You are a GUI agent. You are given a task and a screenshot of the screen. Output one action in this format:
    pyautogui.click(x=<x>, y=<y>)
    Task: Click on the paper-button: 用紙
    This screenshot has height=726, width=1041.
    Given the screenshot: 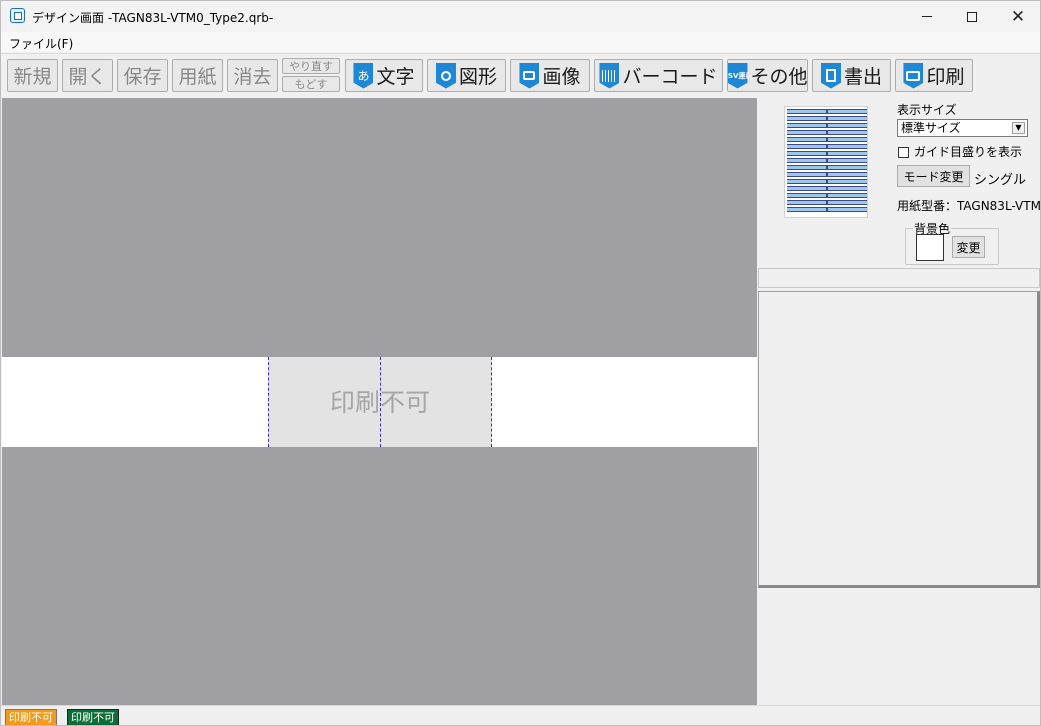 What is the action you would take?
    pyautogui.click(x=197, y=75)
    